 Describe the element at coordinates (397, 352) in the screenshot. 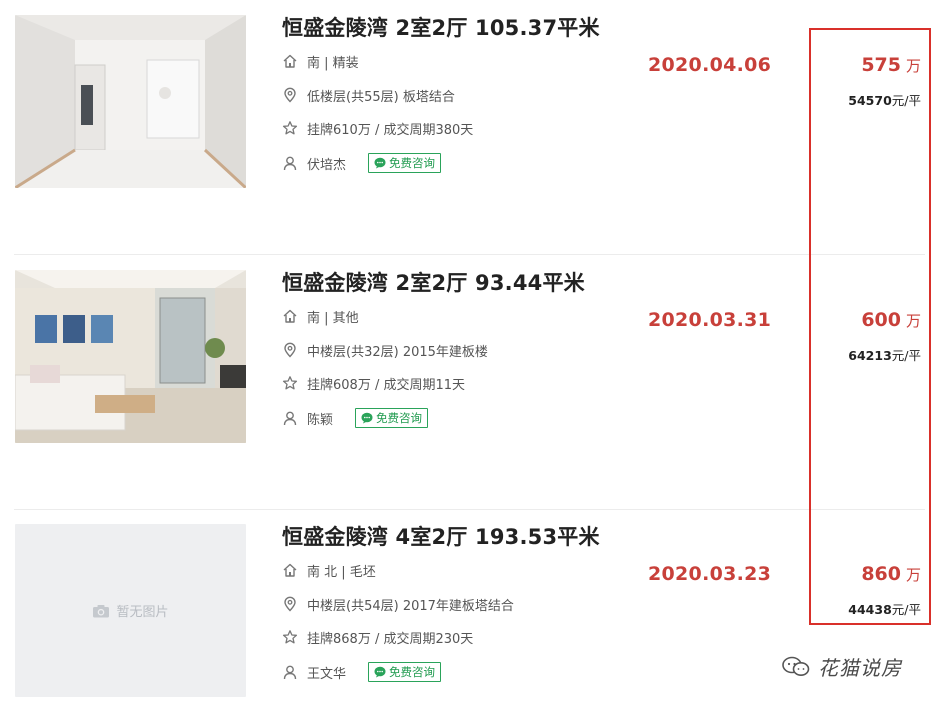

I see `floor-text: 中楼层(共32层) 2015年建板楼` at that location.